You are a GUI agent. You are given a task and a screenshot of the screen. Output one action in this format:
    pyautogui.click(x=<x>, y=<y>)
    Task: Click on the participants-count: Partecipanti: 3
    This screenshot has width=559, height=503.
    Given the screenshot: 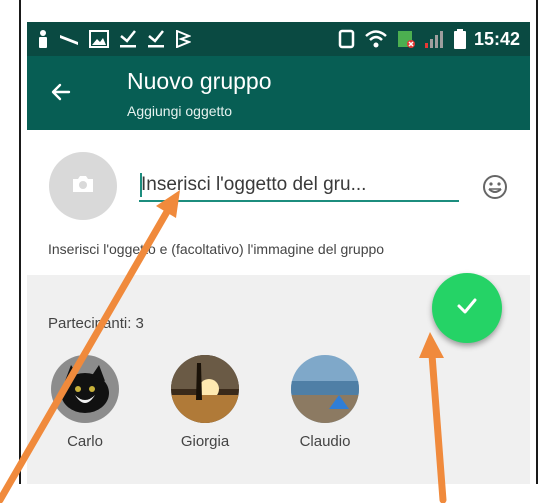 What is the action you would take?
    pyautogui.click(x=96, y=323)
    